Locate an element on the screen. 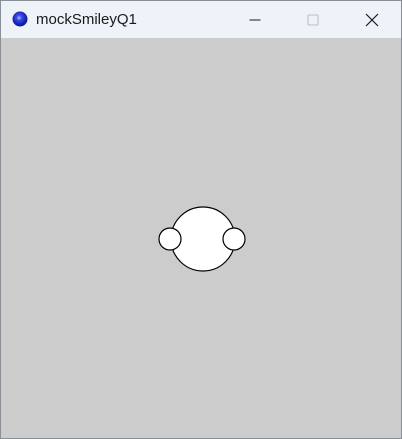 The width and height of the screenshot is (402, 439). minimize-icon is located at coordinates (255, 19).